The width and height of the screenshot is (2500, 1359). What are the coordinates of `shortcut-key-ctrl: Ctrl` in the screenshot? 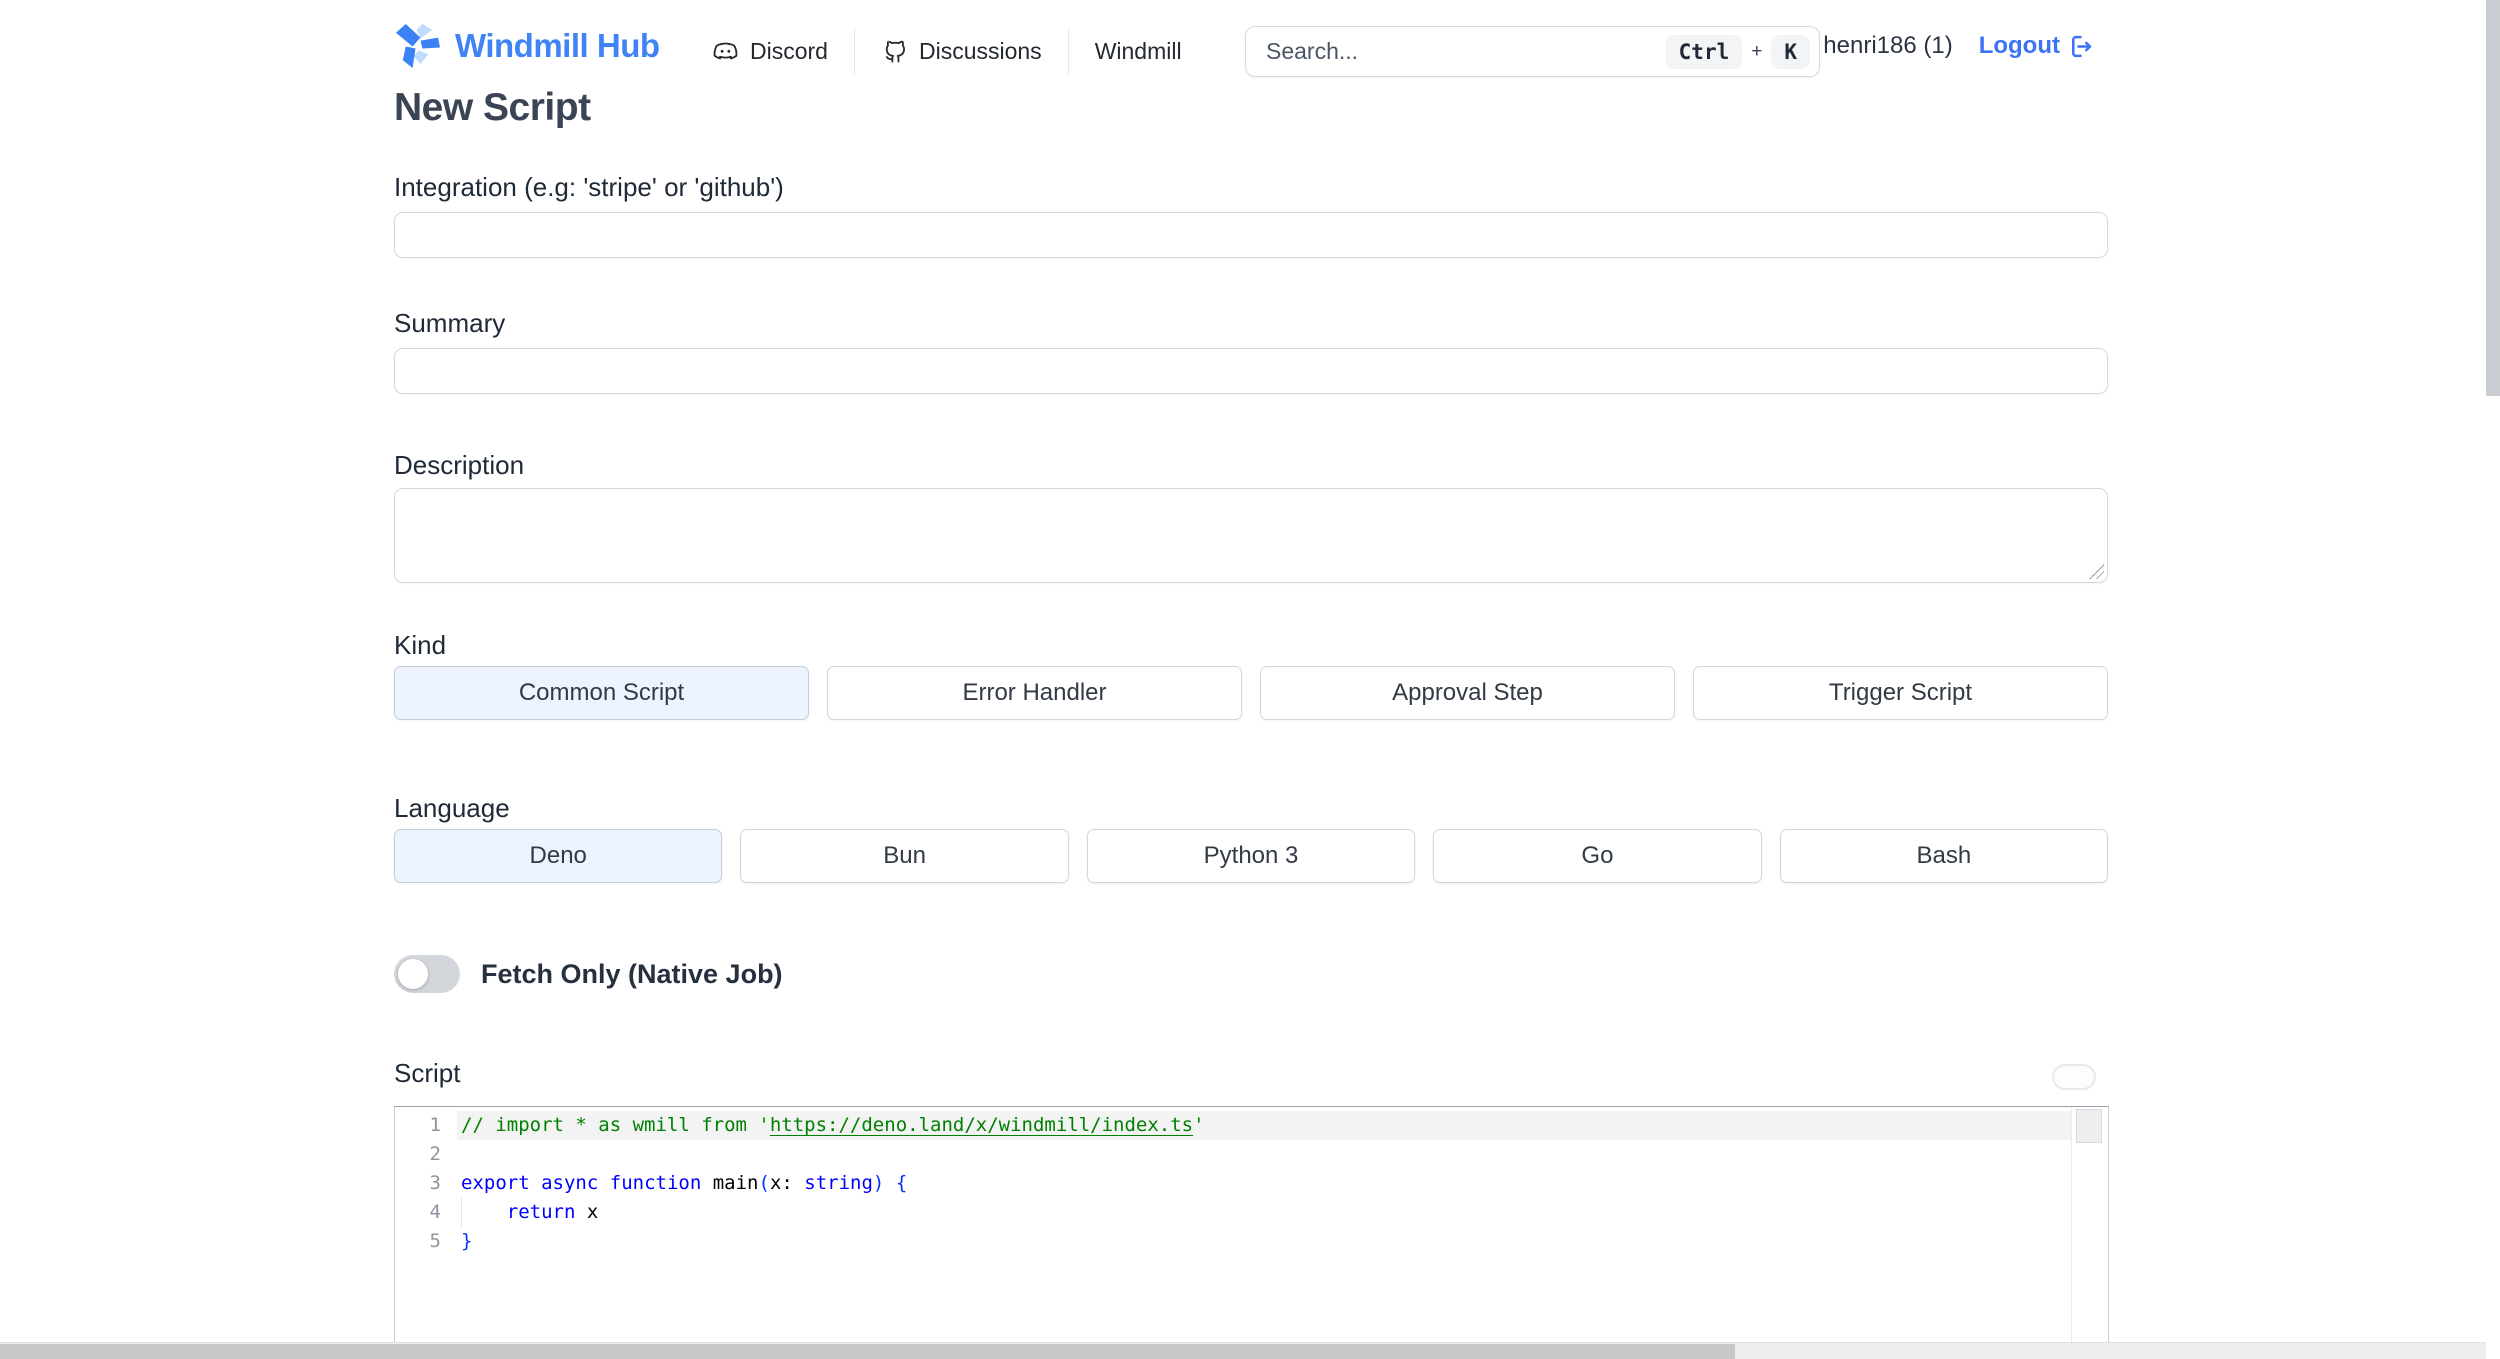 It's located at (1704, 51).